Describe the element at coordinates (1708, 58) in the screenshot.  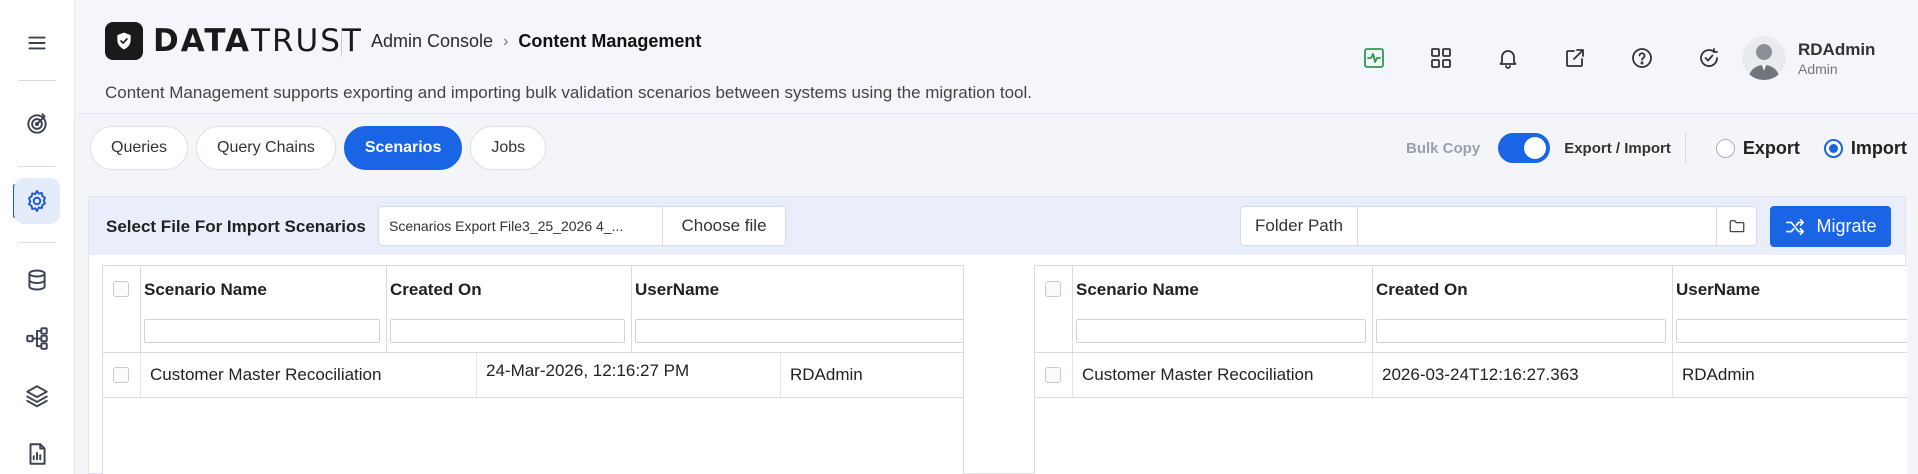
I see `check-refresh-icon` at that location.